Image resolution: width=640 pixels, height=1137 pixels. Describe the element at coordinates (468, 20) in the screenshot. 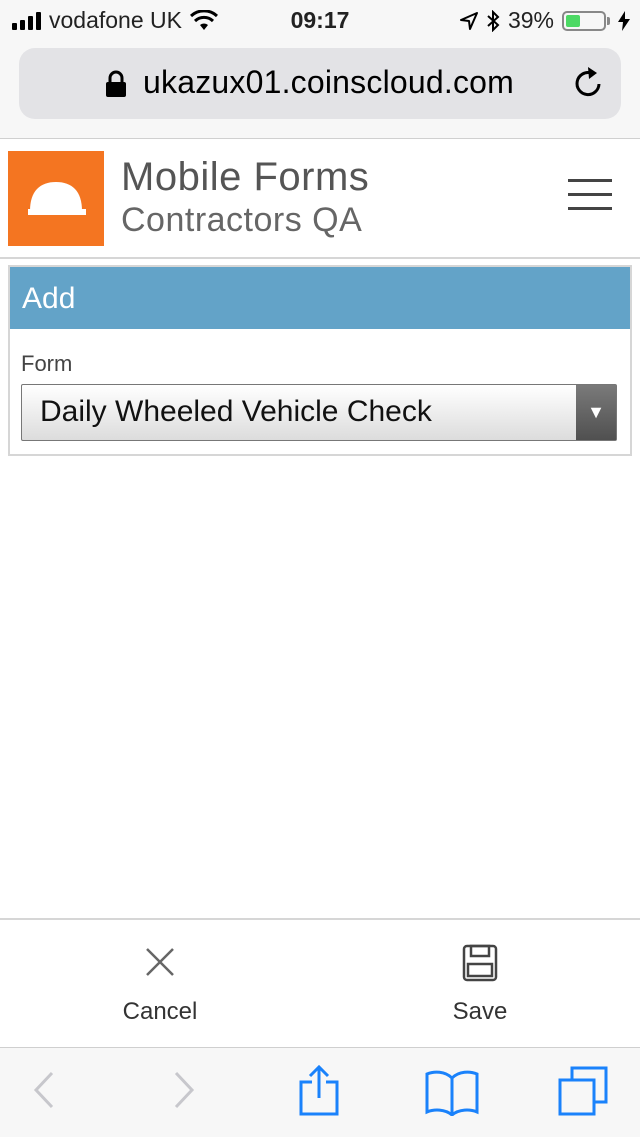

I see `location-icon` at that location.